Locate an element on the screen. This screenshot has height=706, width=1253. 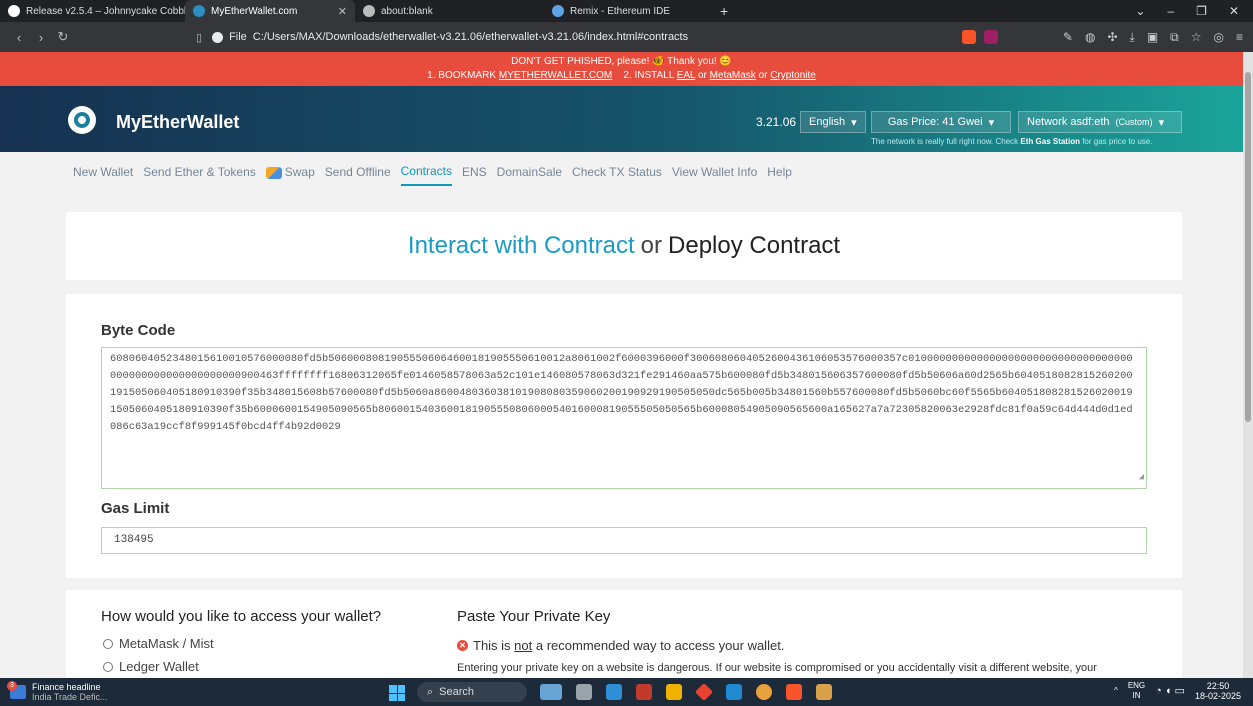
task-view-icon is located at coordinates (584, 692).